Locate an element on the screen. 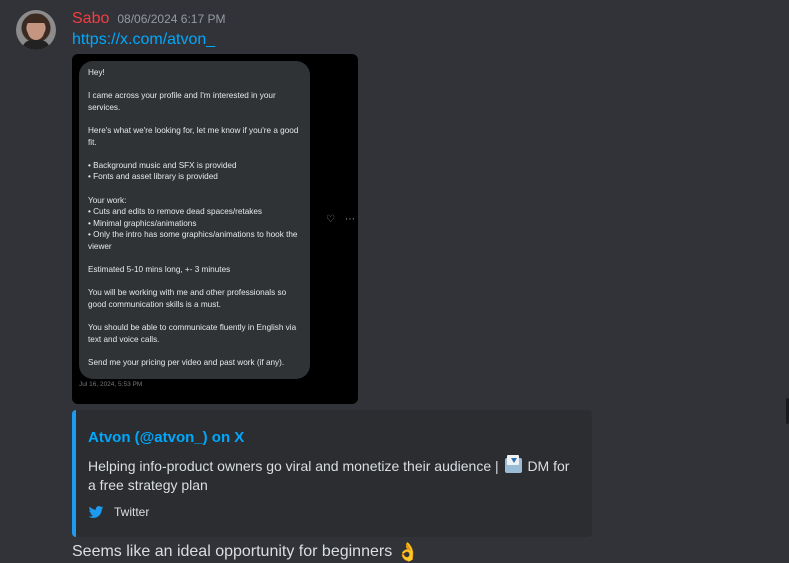 The image size is (789, 563). avatar-shirt is located at coordinates (36, 45).